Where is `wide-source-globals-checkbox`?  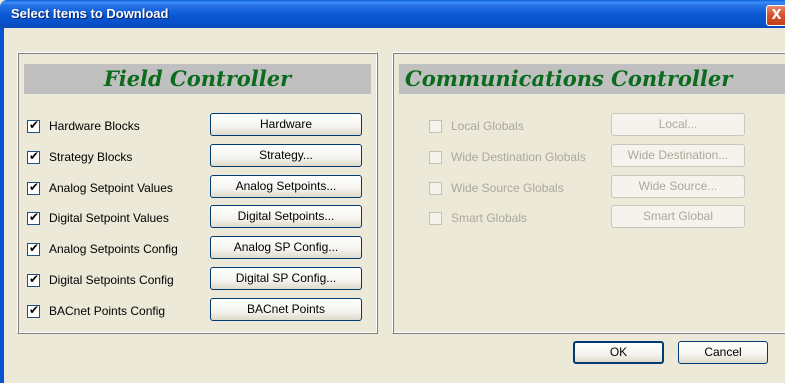
wide-source-globals-checkbox is located at coordinates (435, 188).